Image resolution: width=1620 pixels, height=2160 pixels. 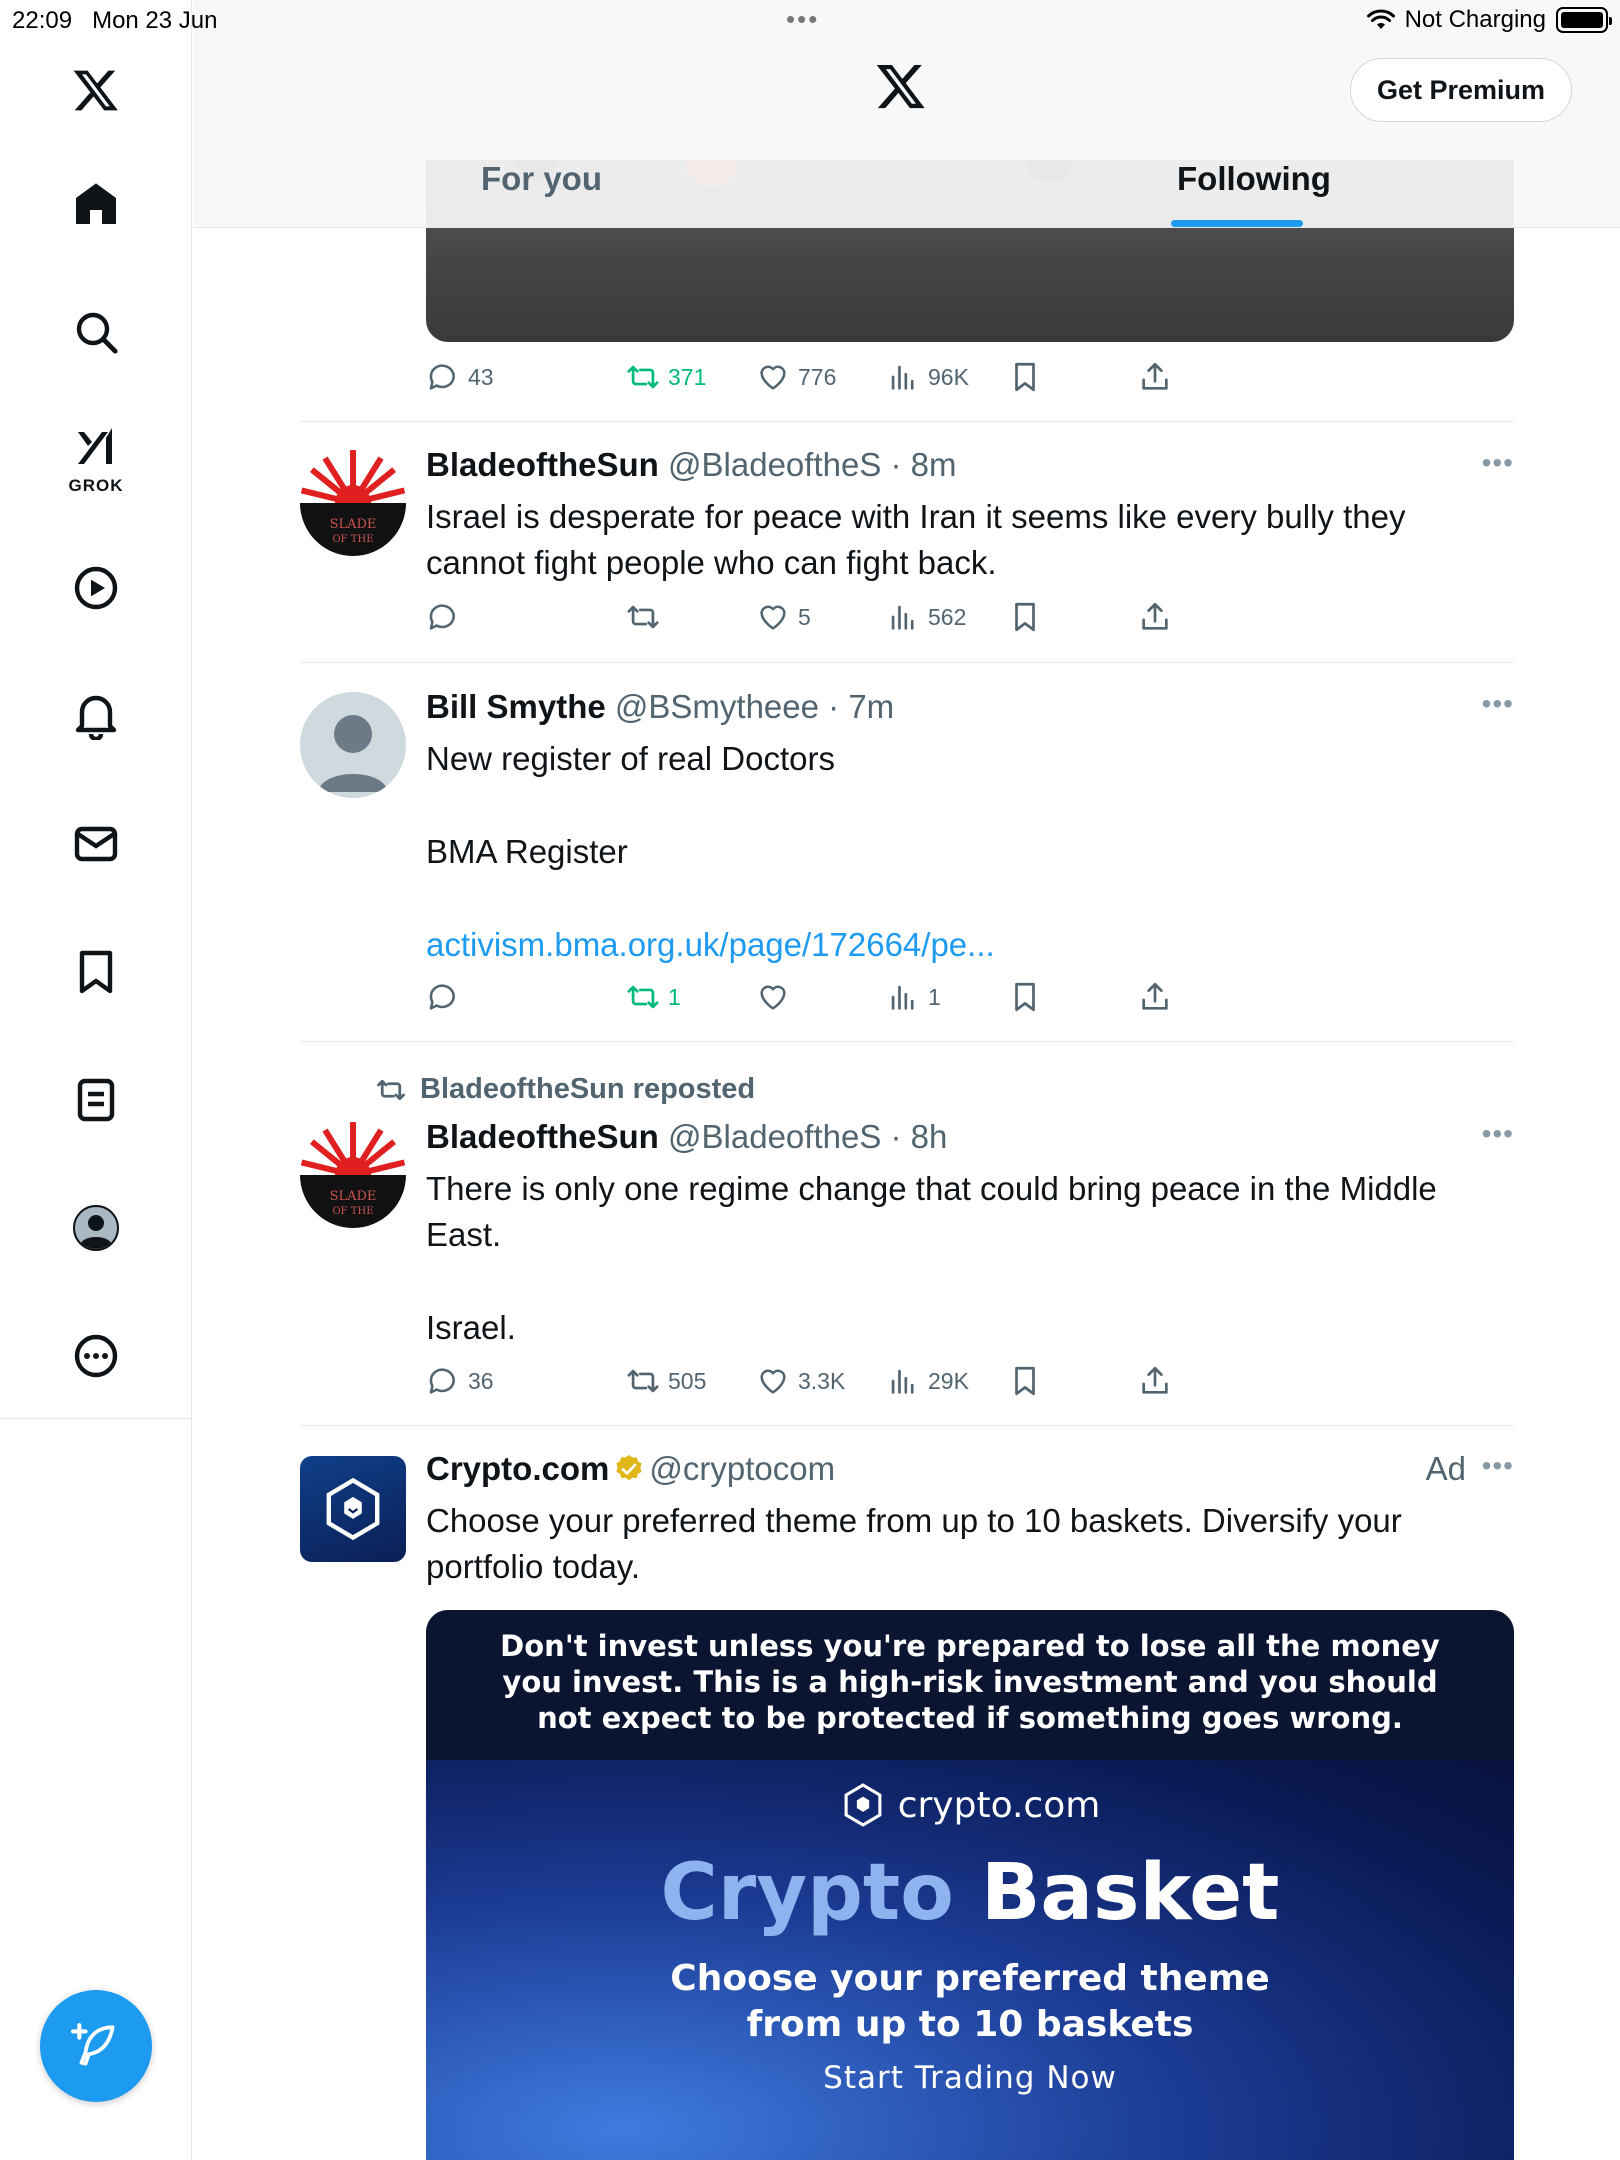 What do you see at coordinates (517, 1468) in the screenshot?
I see `author-name: Crypto.com` at bounding box center [517, 1468].